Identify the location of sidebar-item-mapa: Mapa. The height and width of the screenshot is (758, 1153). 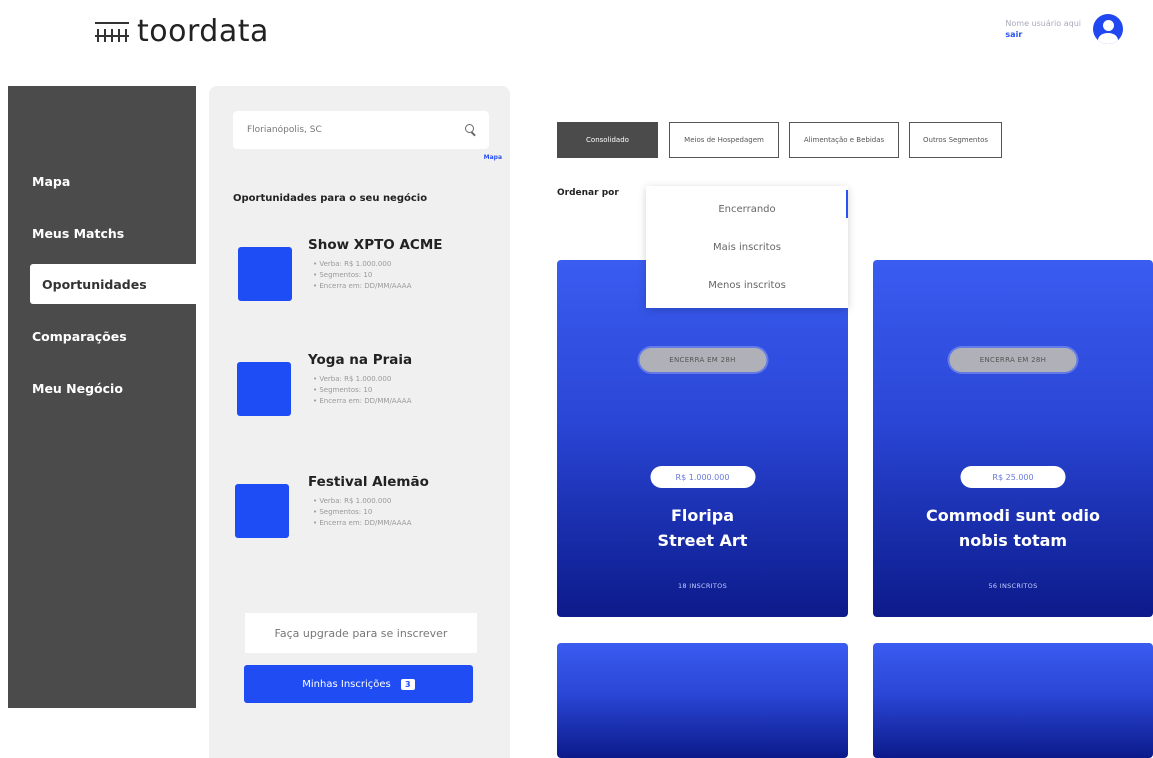
(102, 181).